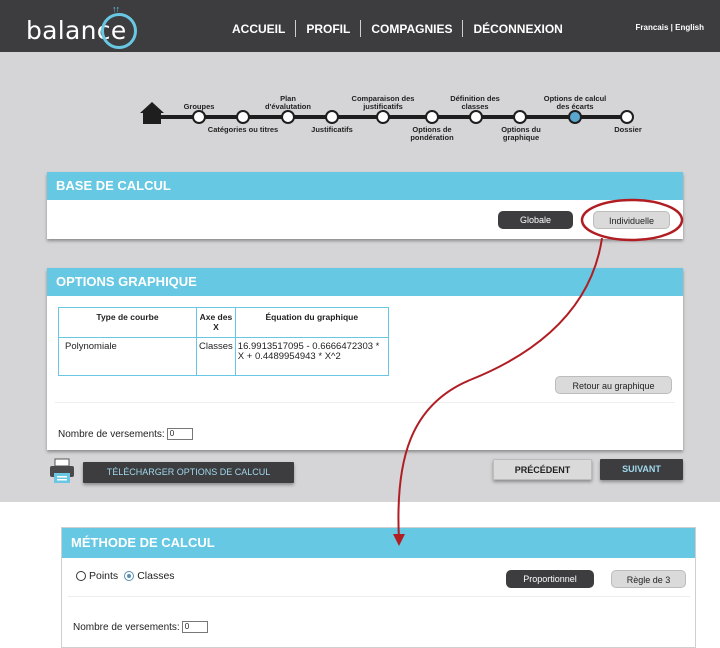 The width and height of the screenshot is (720, 648). Describe the element at coordinates (378, 543) in the screenshot. I see `methode-calcul-title: MÉTHODE DE CALCUL` at that location.